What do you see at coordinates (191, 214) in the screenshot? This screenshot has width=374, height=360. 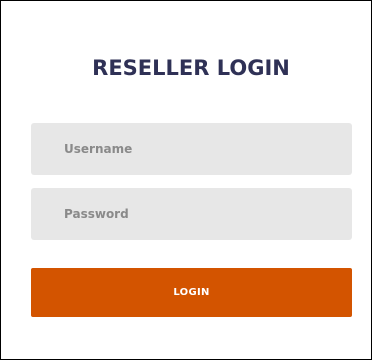 I see `password-input` at bounding box center [191, 214].